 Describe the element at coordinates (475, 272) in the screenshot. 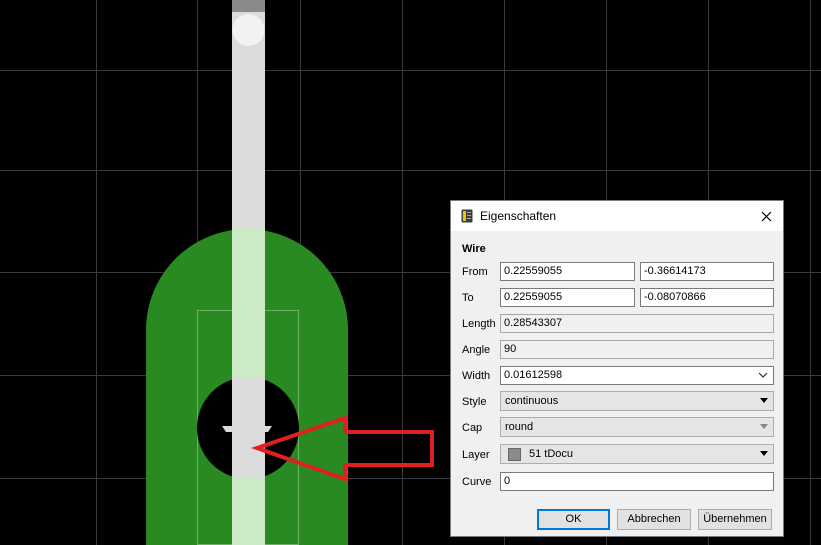

I see `from-label: From` at that location.